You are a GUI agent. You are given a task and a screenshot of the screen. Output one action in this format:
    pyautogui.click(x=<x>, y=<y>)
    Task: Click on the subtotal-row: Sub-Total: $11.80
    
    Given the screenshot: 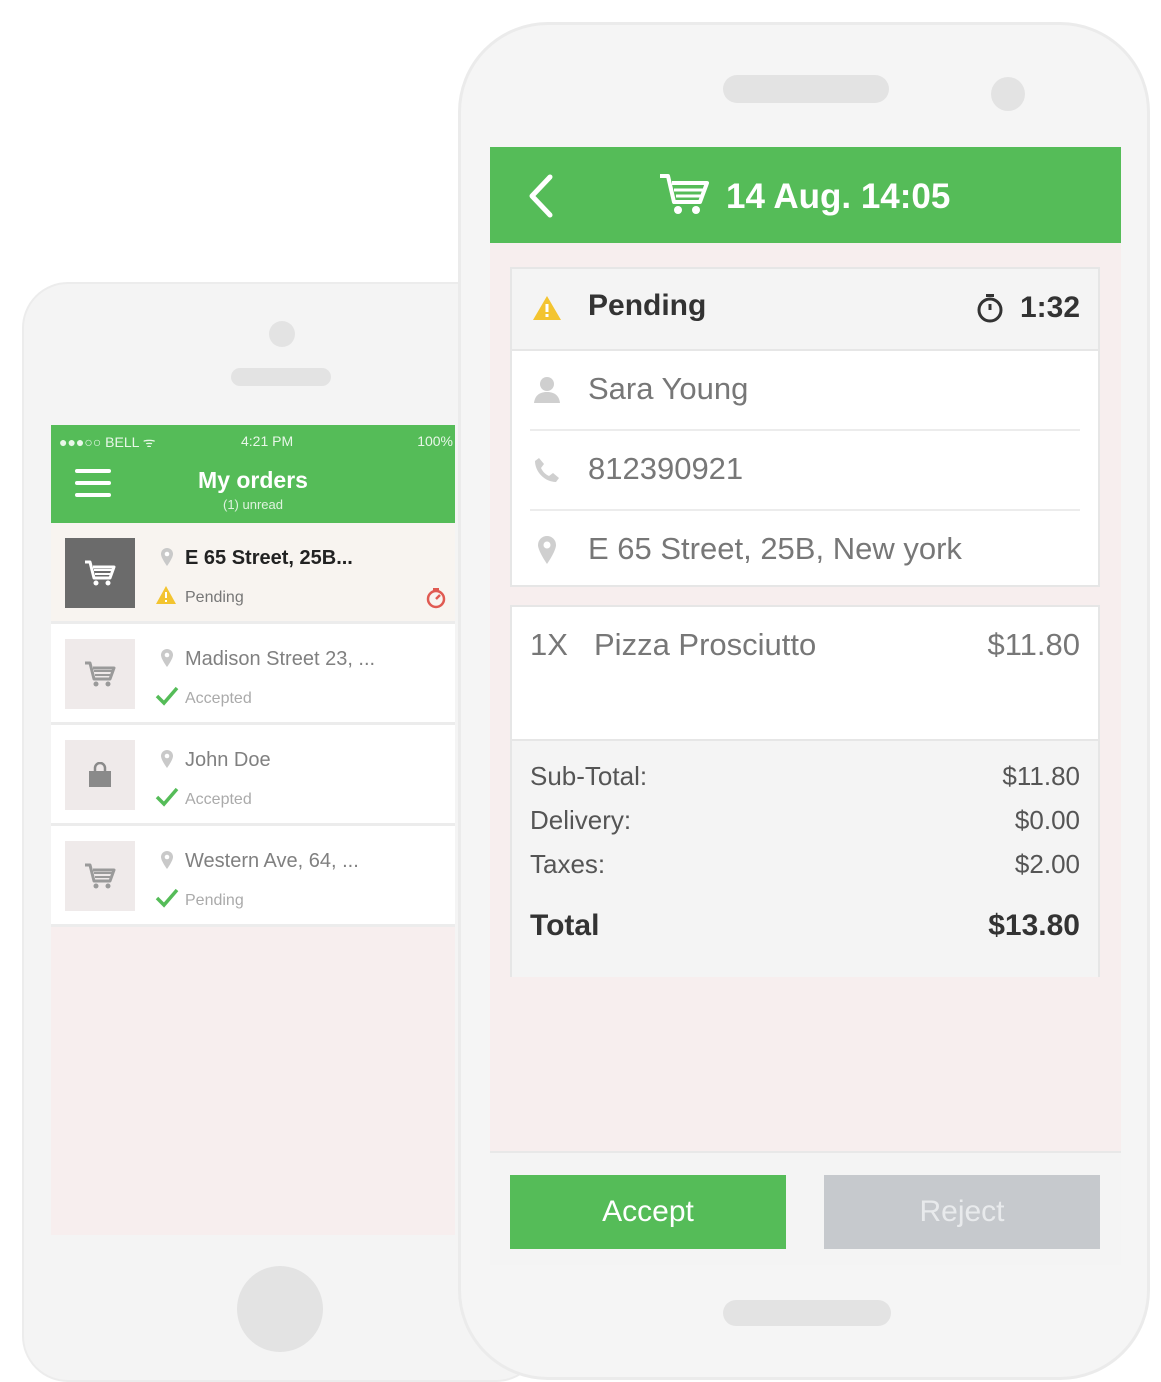 What is the action you would take?
    pyautogui.click(x=805, y=776)
    